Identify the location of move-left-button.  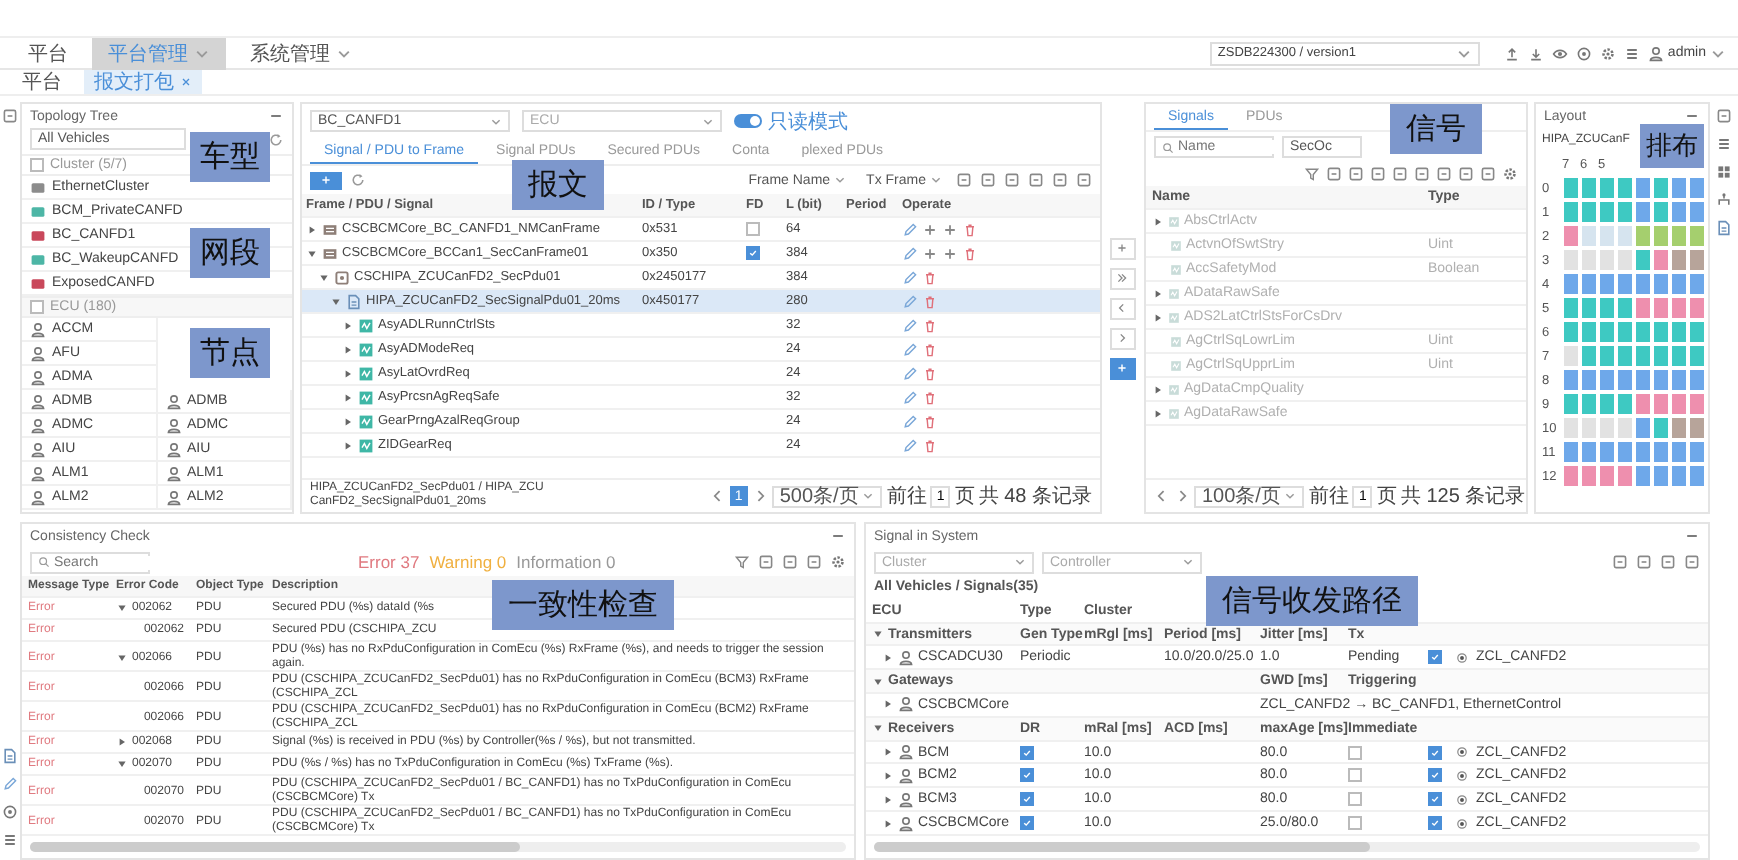
(1122, 308).